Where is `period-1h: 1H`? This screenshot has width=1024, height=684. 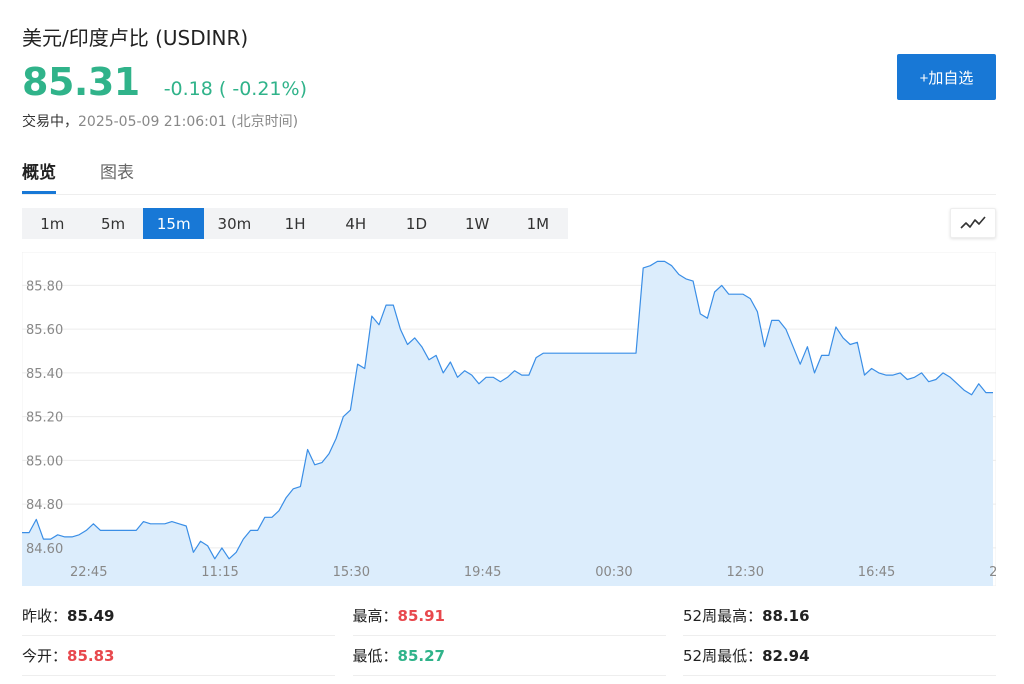 period-1h: 1H is located at coordinates (295, 223).